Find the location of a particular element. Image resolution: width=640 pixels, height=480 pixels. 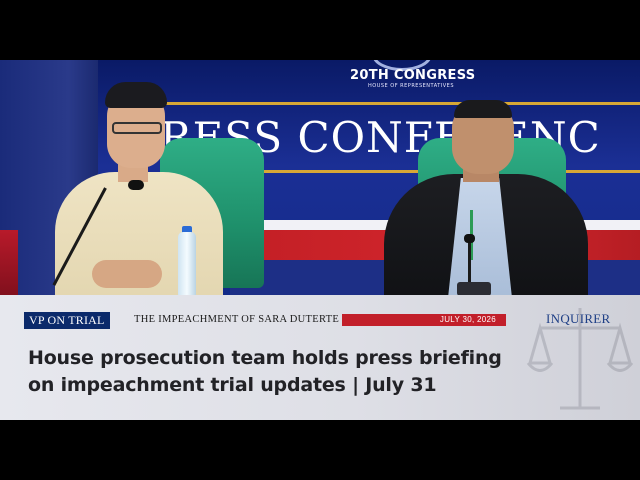

date-label: JULY 30, 2026 is located at coordinates (467, 319).